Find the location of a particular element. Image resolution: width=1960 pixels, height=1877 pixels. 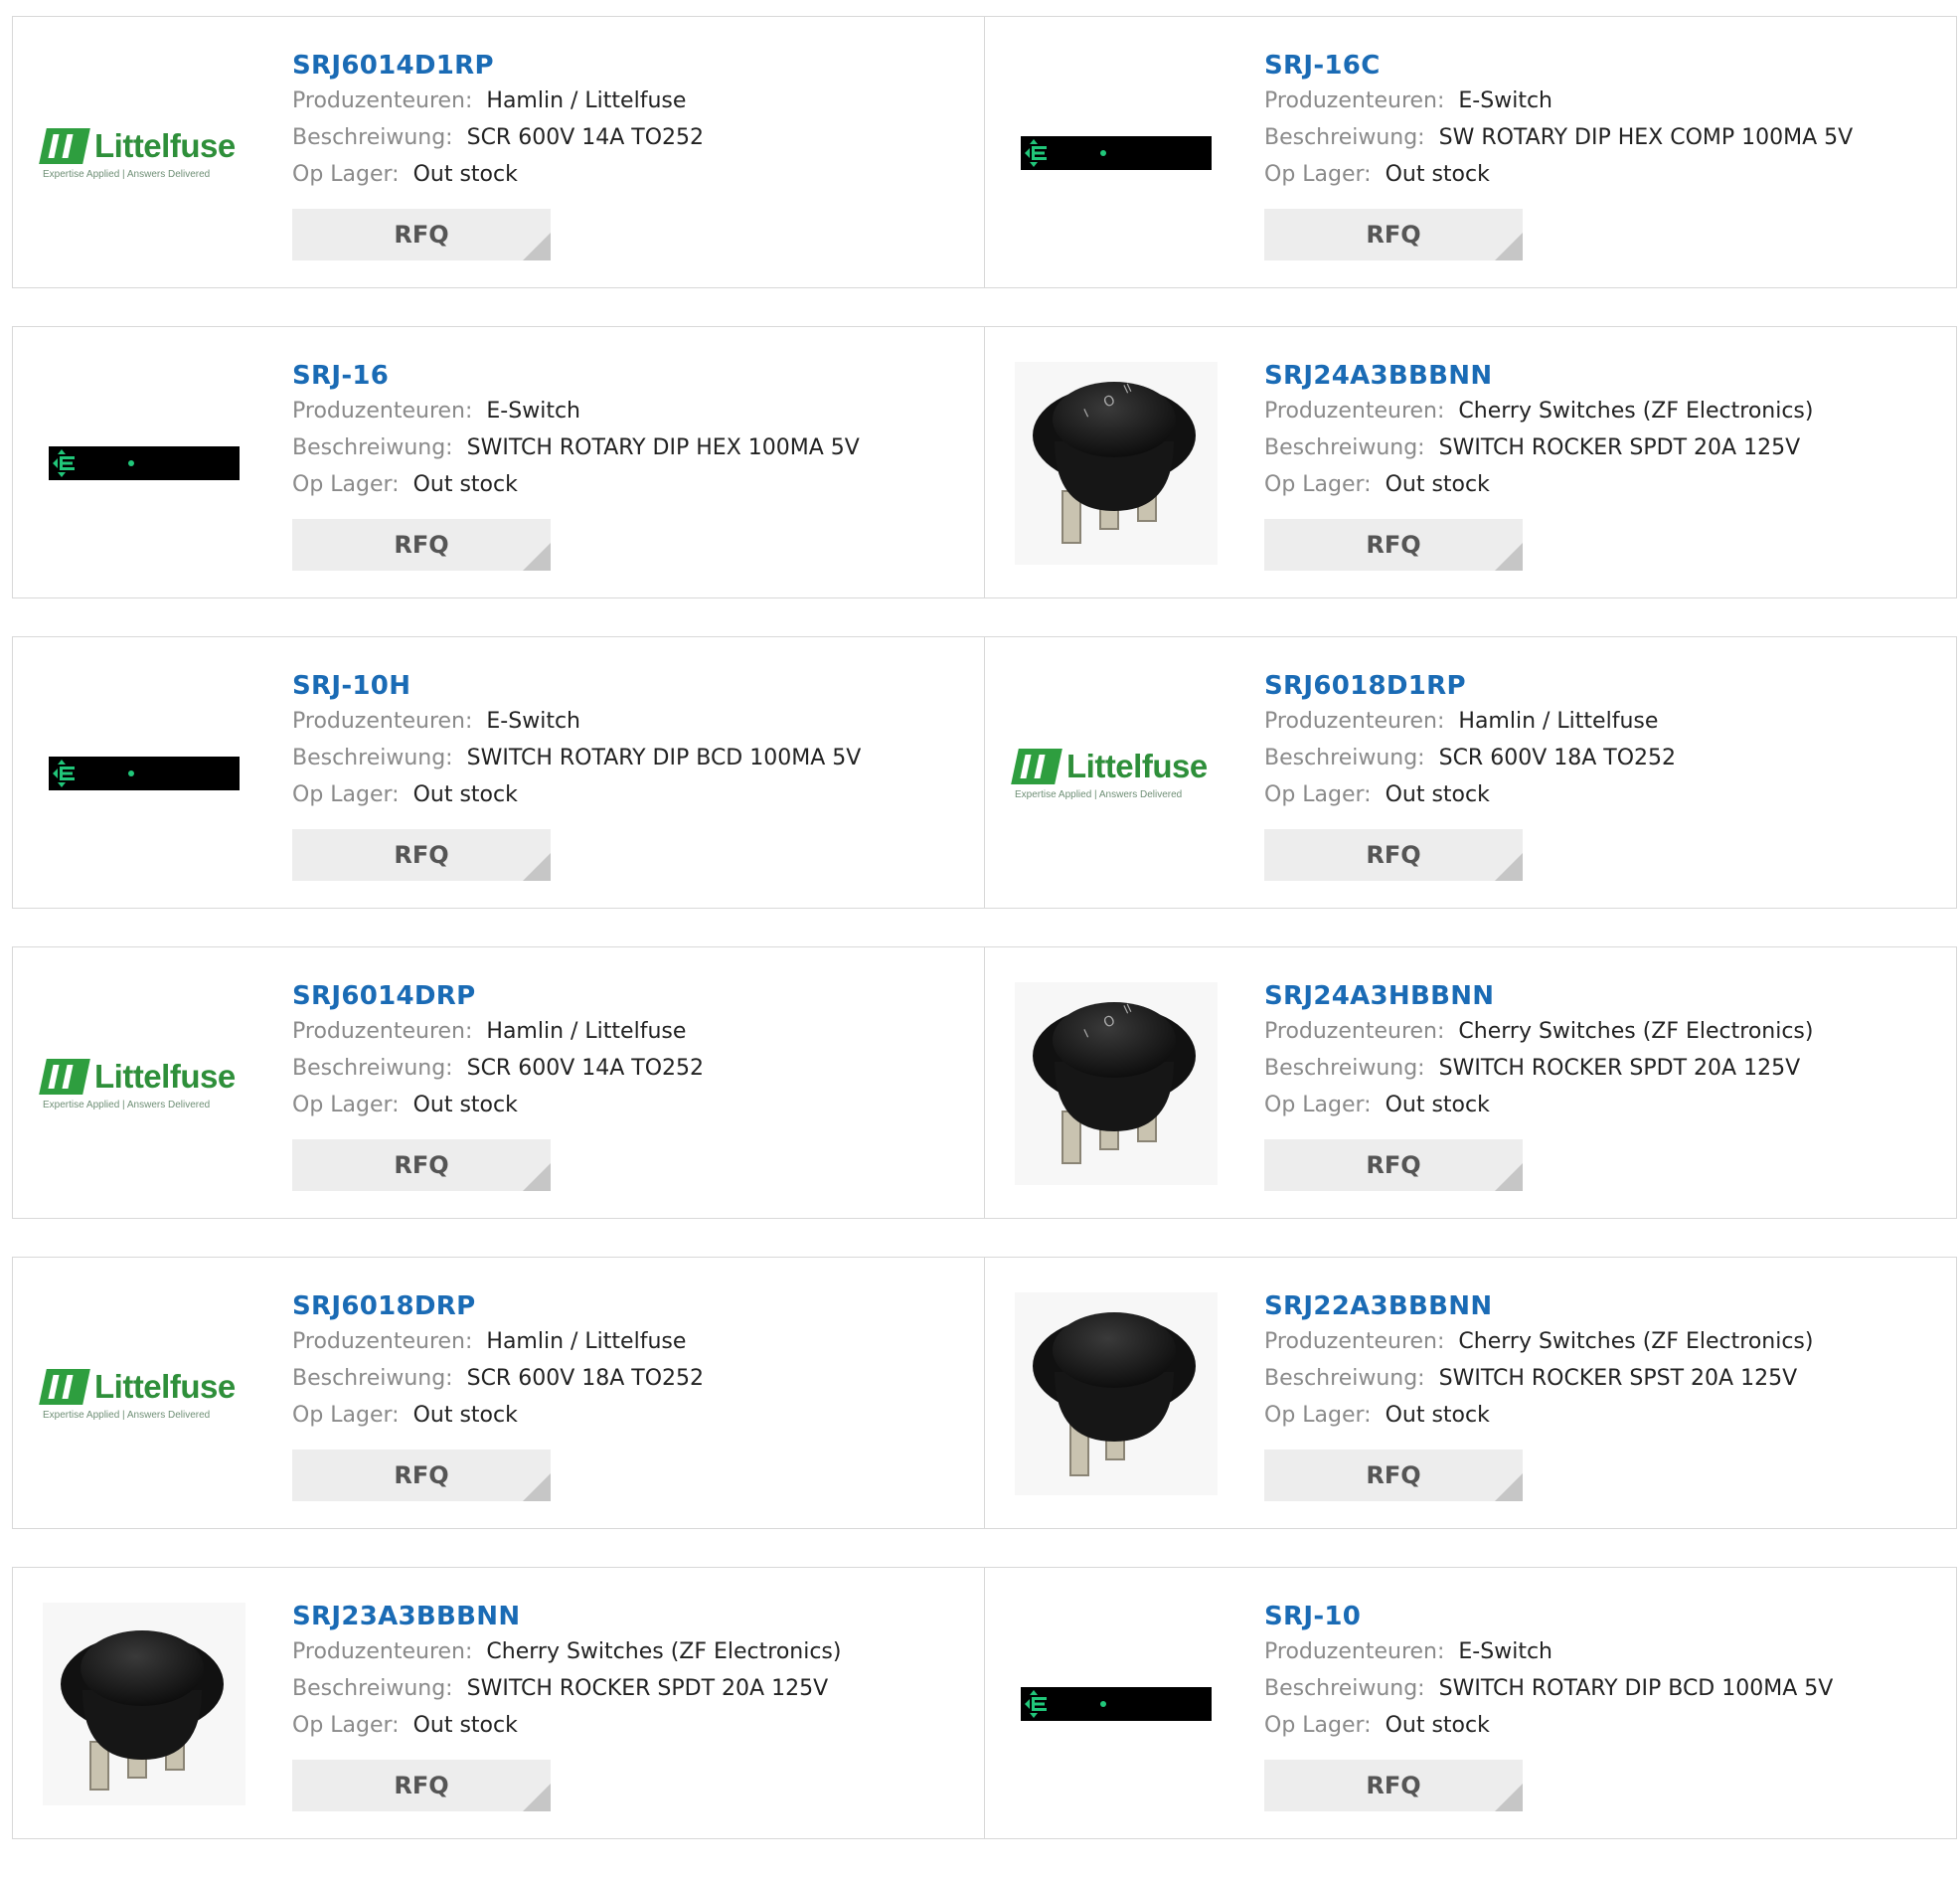

littelfuse-mark-icon is located at coordinates (65, 1076).